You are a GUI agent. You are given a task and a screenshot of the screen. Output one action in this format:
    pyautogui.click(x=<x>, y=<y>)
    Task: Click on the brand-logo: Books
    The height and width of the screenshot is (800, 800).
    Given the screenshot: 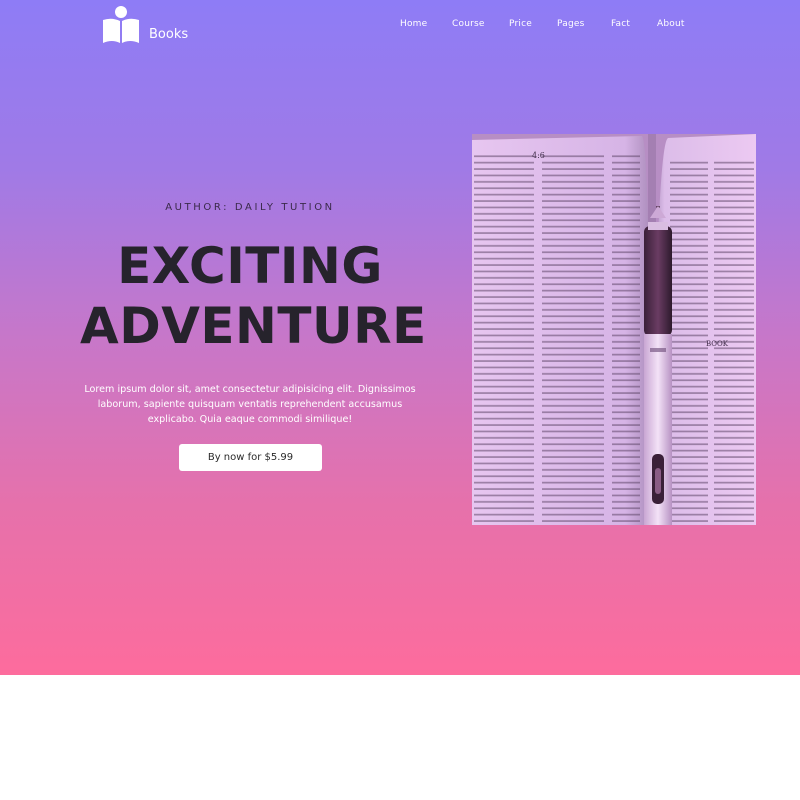 What is the action you would take?
    pyautogui.click(x=144, y=25)
    